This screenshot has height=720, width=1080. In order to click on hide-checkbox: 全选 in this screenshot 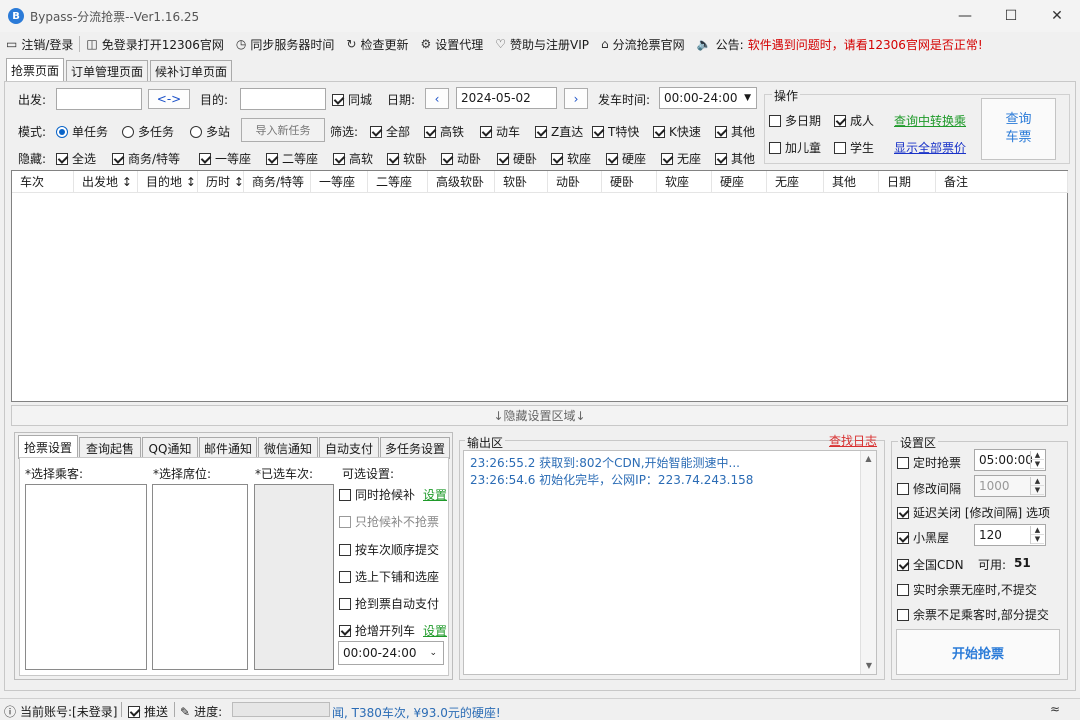, I will do `click(76, 158)`.